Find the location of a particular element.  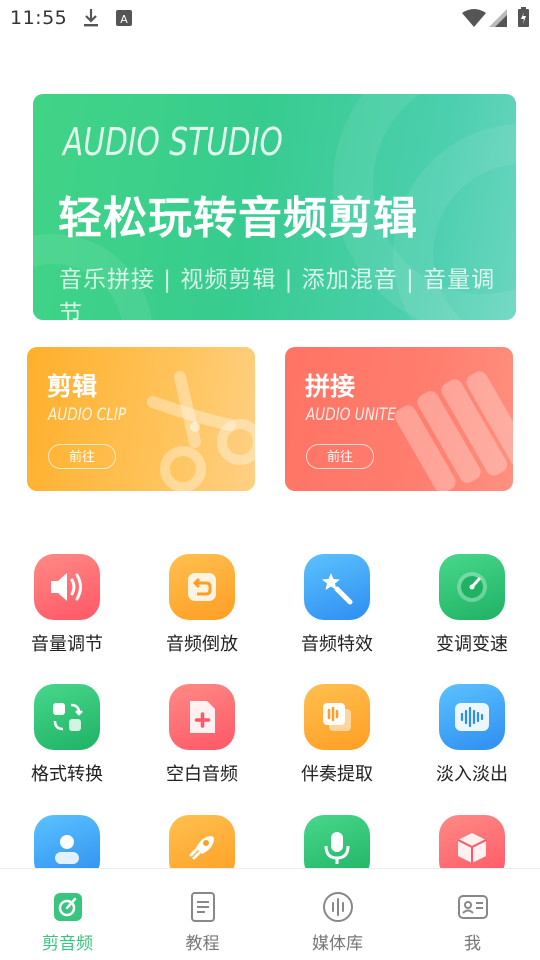

banner-title-en: AUDIO STUDIO is located at coordinates (173, 142).